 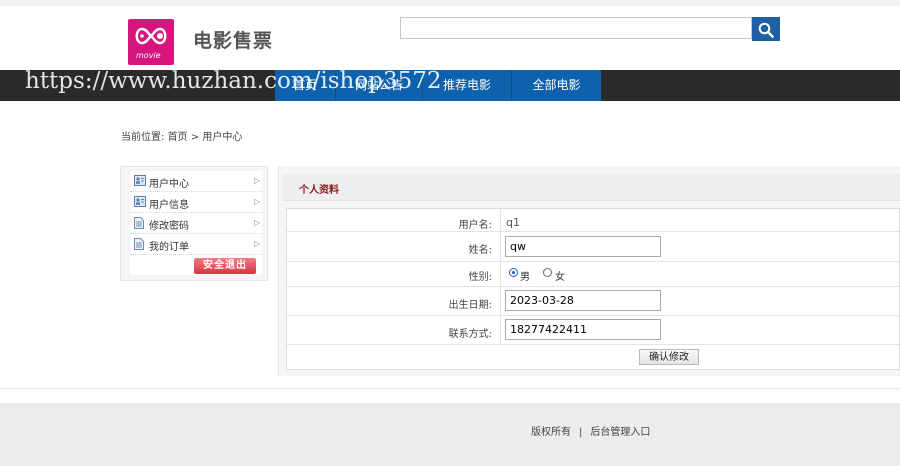 What do you see at coordinates (169, 184) in the screenshot?
I see `sidebar-item-label: 用户中心` at bounding box center [169, 184].